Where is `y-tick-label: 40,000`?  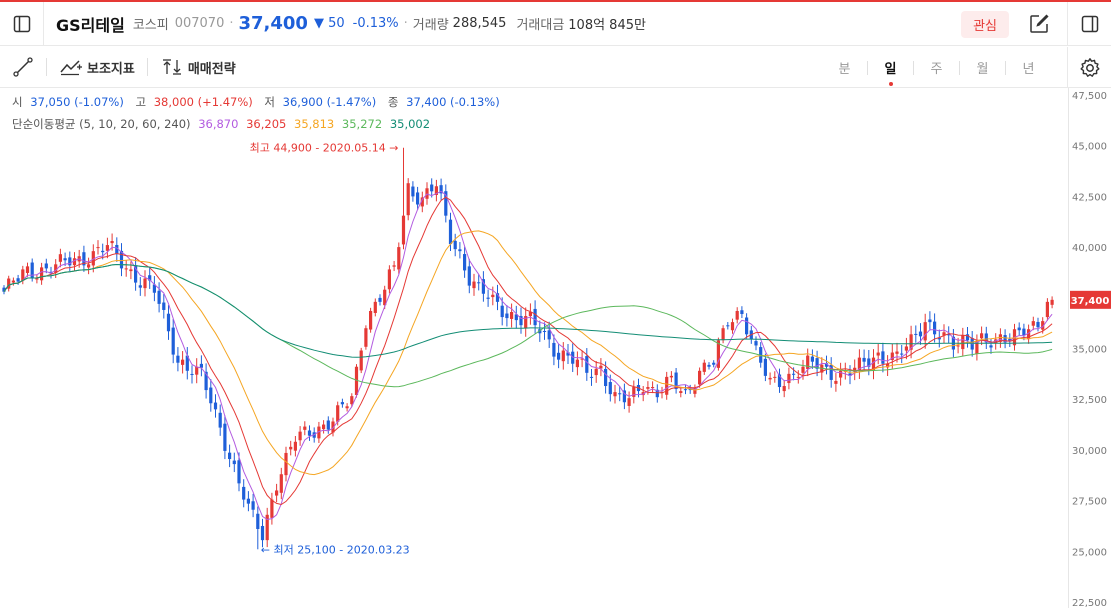 y-tick-label: 40,000 is located at coordinates (1089, 248).